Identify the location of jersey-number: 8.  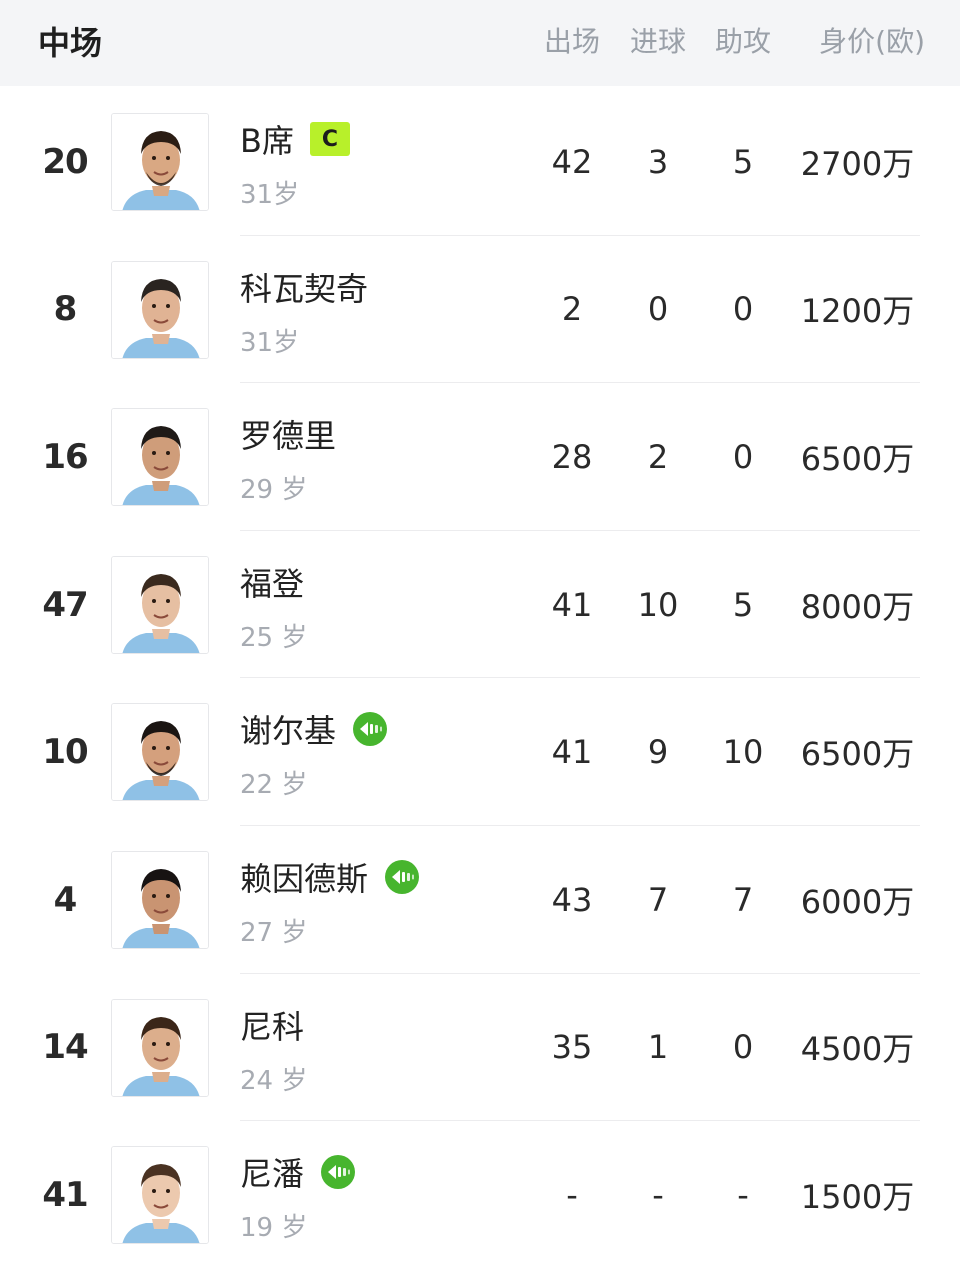
(65, 309).